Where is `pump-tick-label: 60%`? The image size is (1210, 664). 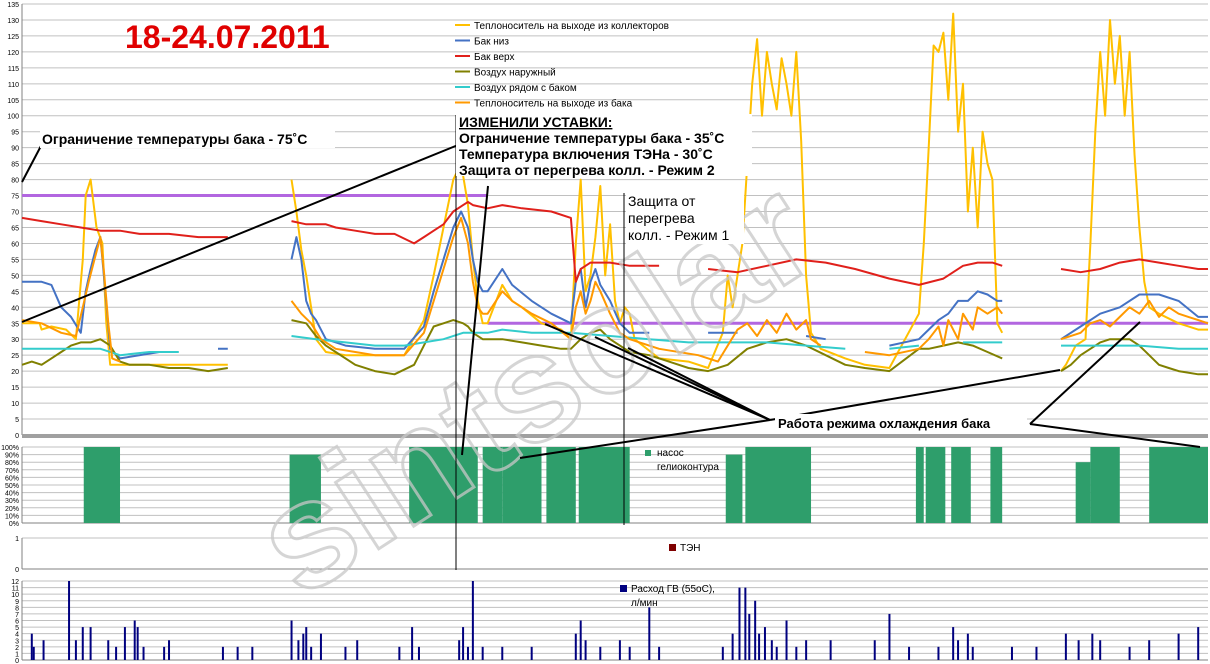 pump-tick-label: 60% is located at coordinates (12, 478).